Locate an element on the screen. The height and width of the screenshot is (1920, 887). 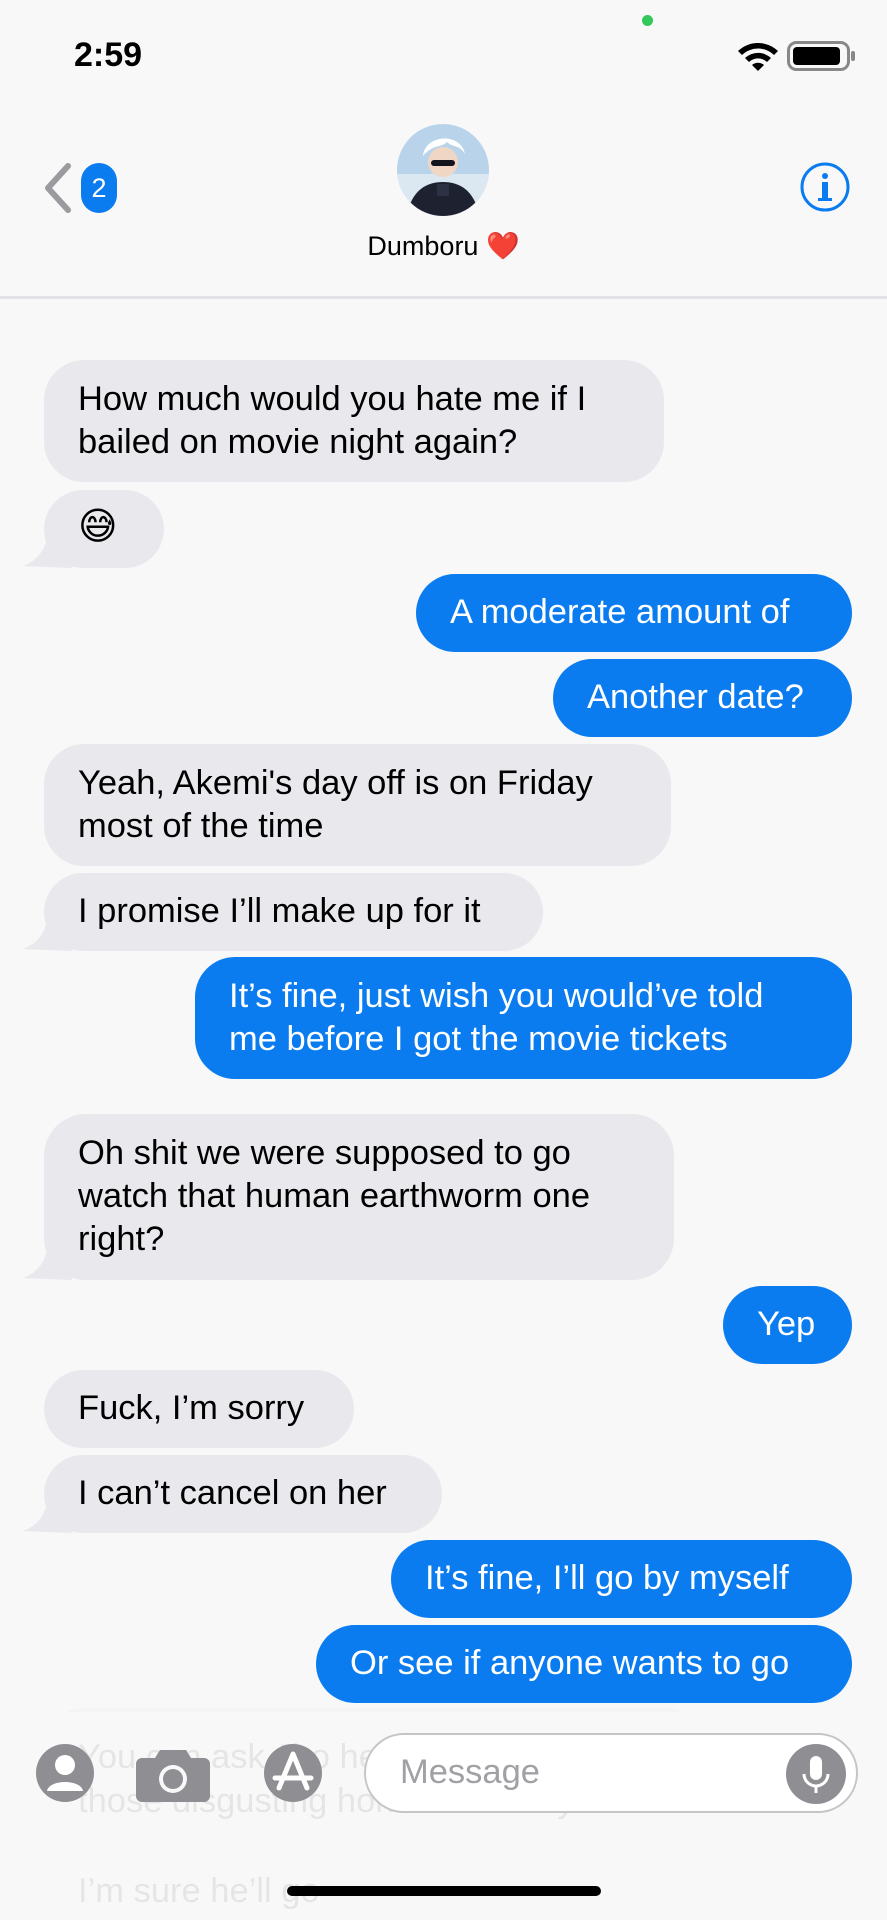
camera-icon is located at coordinates (173, 1774).